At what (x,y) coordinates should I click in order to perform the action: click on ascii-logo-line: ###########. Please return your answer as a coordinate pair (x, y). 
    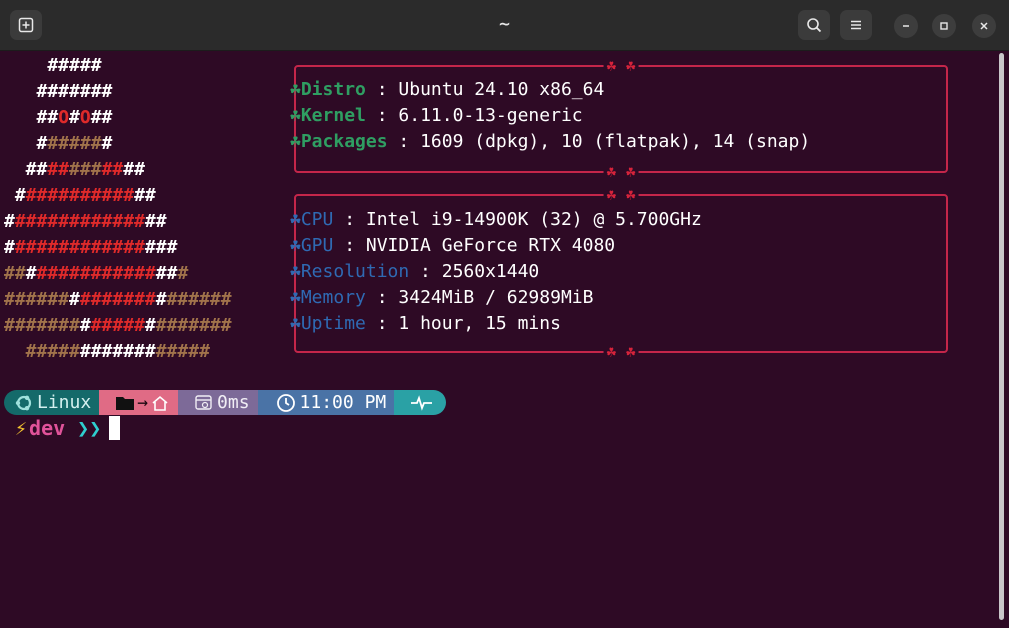
    Looking at the image, I should click on (118, 170).